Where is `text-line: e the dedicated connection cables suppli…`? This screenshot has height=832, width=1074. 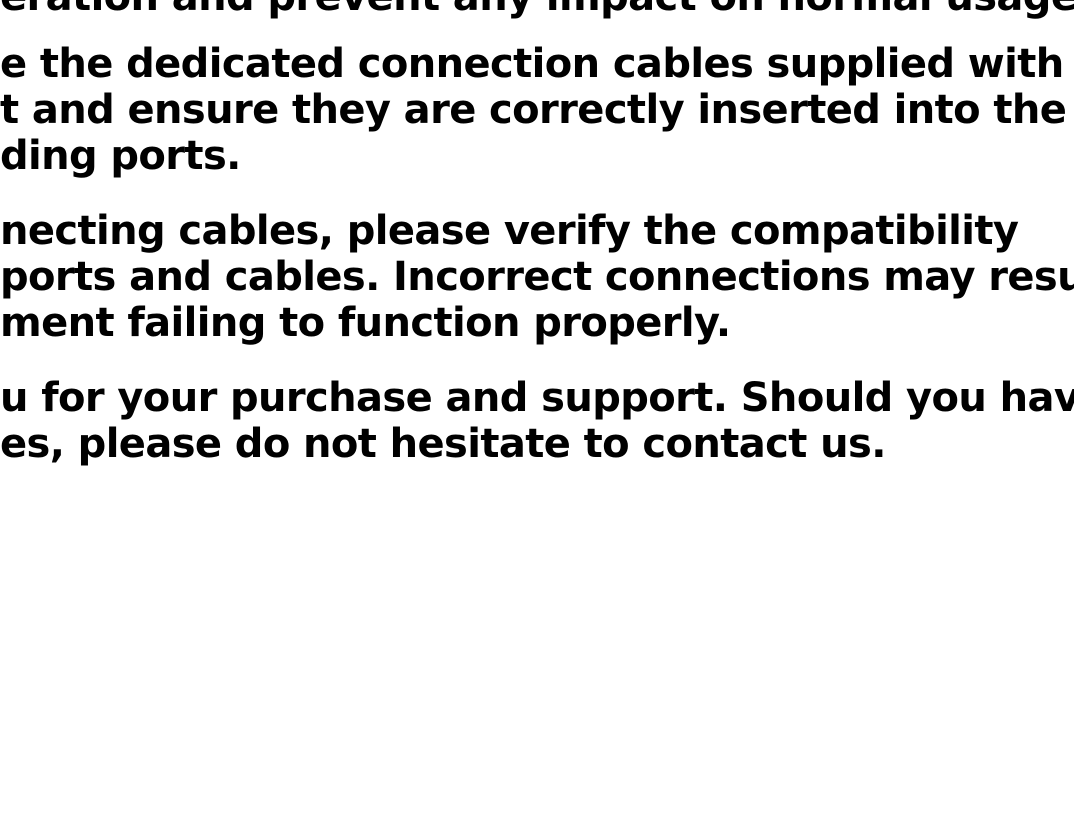 text-line: e the dedicated connection cables suppli… is located at coordinates (537, 64).